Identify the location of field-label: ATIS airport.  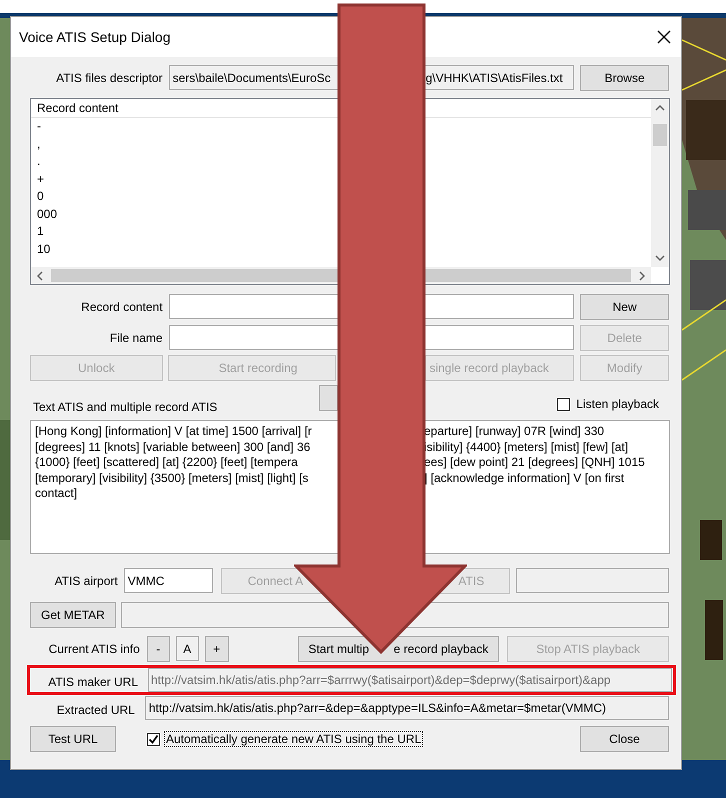
(86, 581).